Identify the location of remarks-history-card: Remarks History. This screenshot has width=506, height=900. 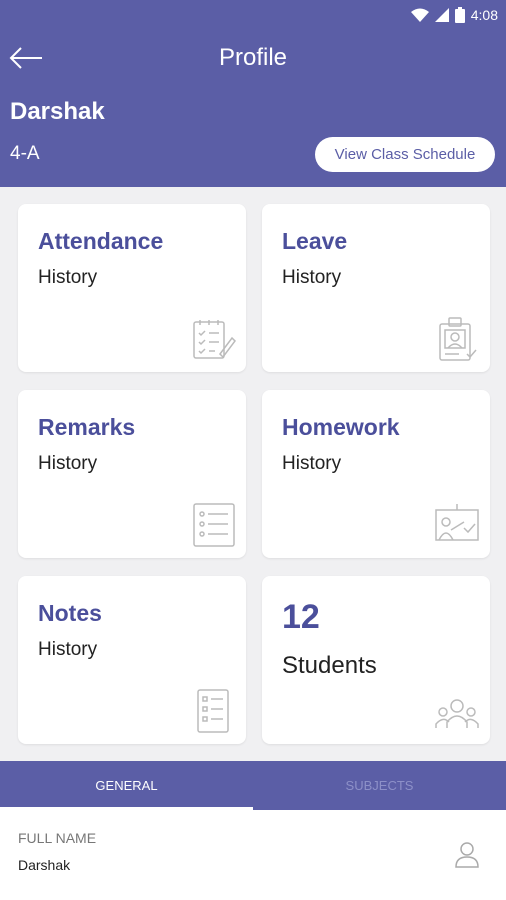
(132, 474).